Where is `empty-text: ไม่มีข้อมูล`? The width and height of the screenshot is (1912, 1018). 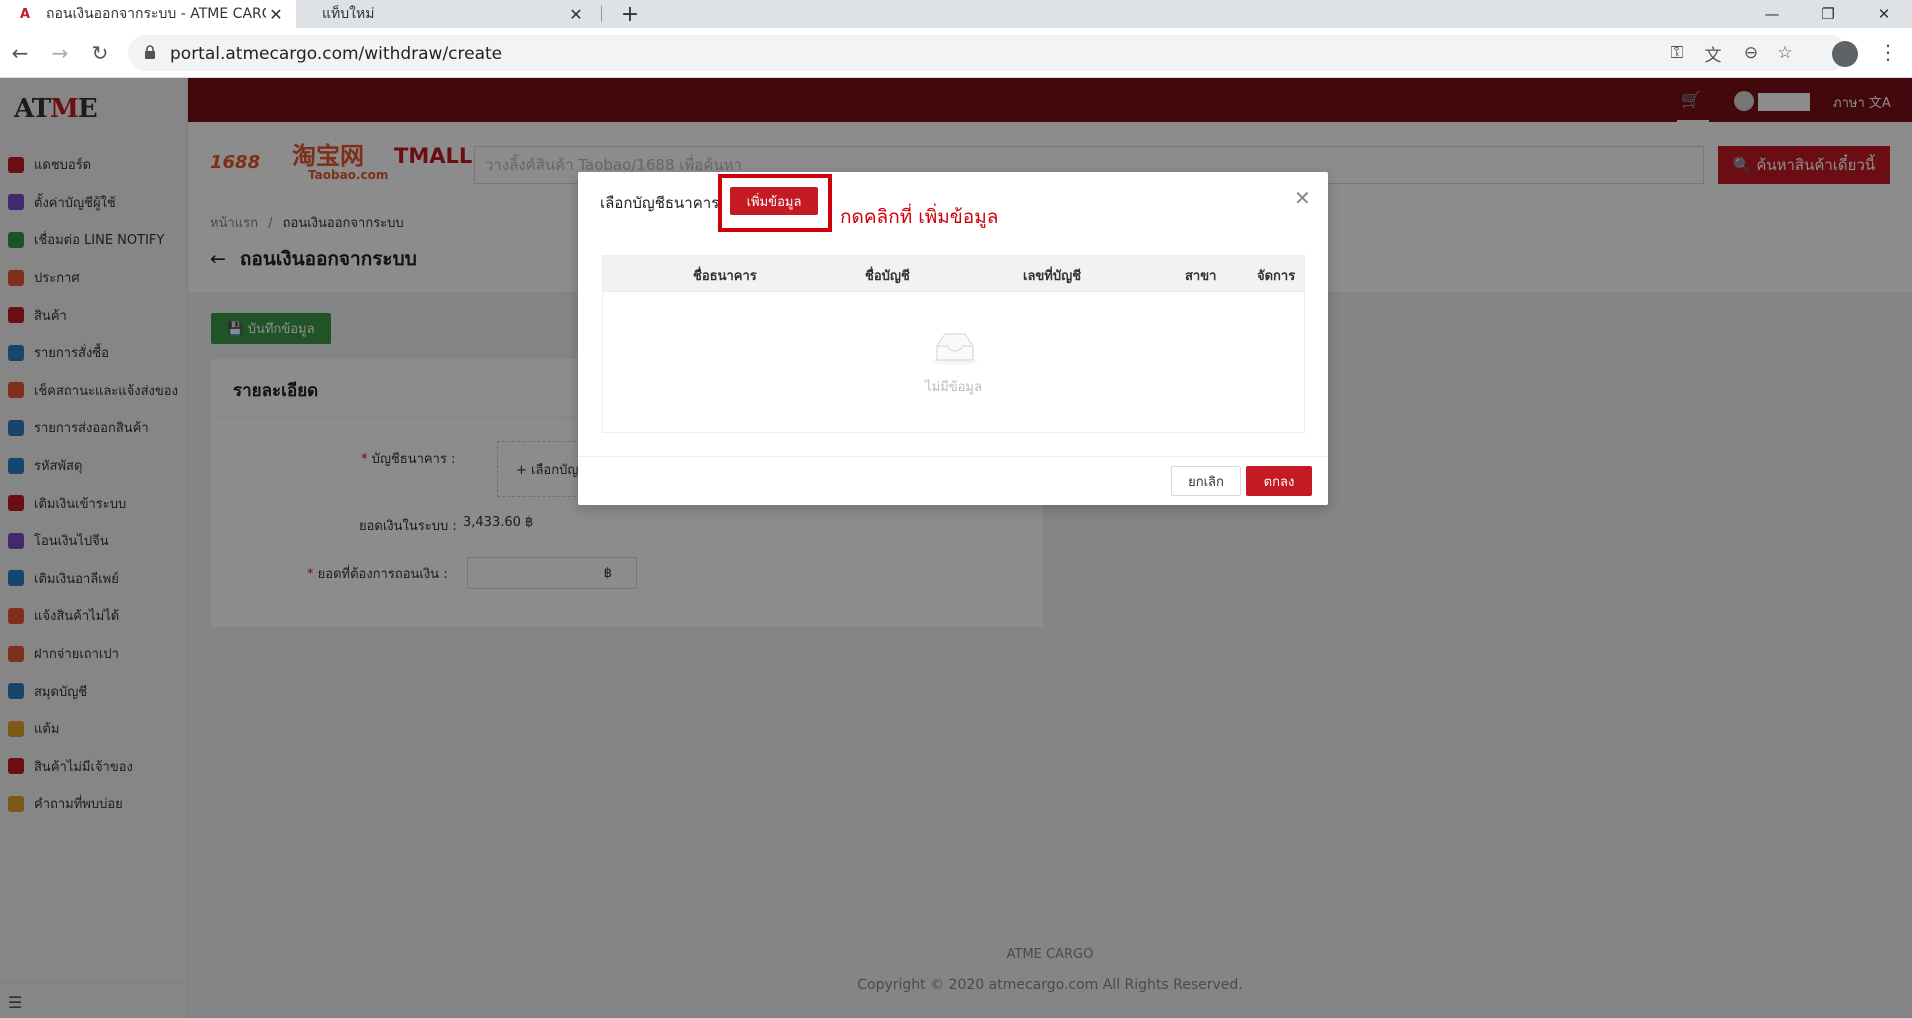 empty-text: ไม่มีข้อมูล is located at coordinates (953, 387).